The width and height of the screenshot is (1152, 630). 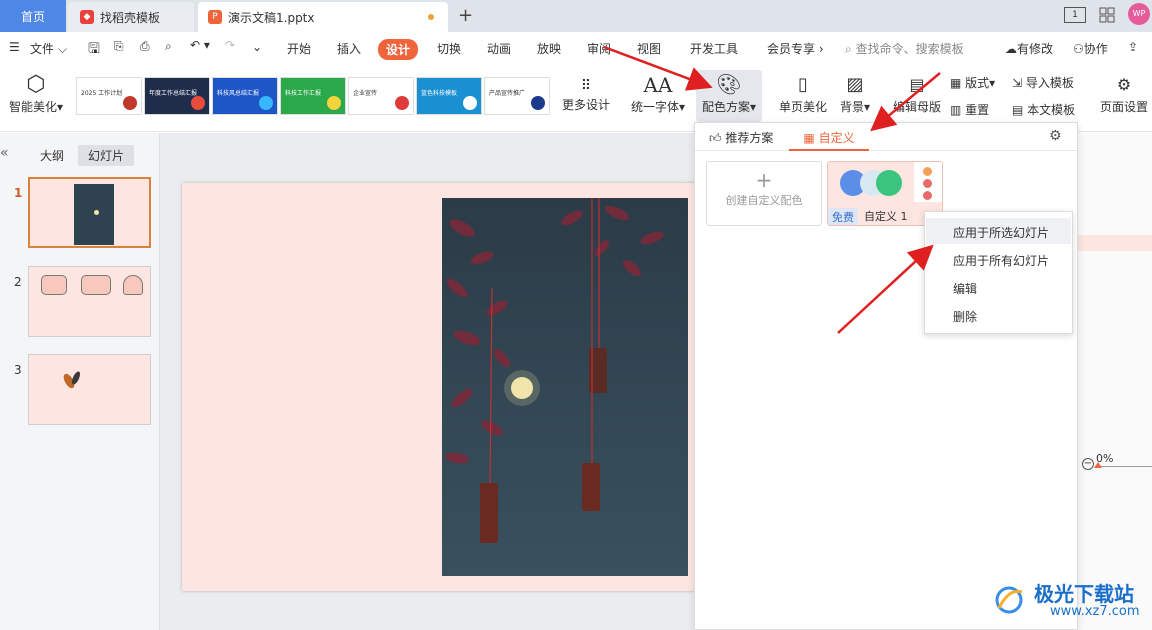 What do you see at coordinates (958, 110) in the screenshot?
I see `reset-icon: ▥` at bounding box center [958, 110].